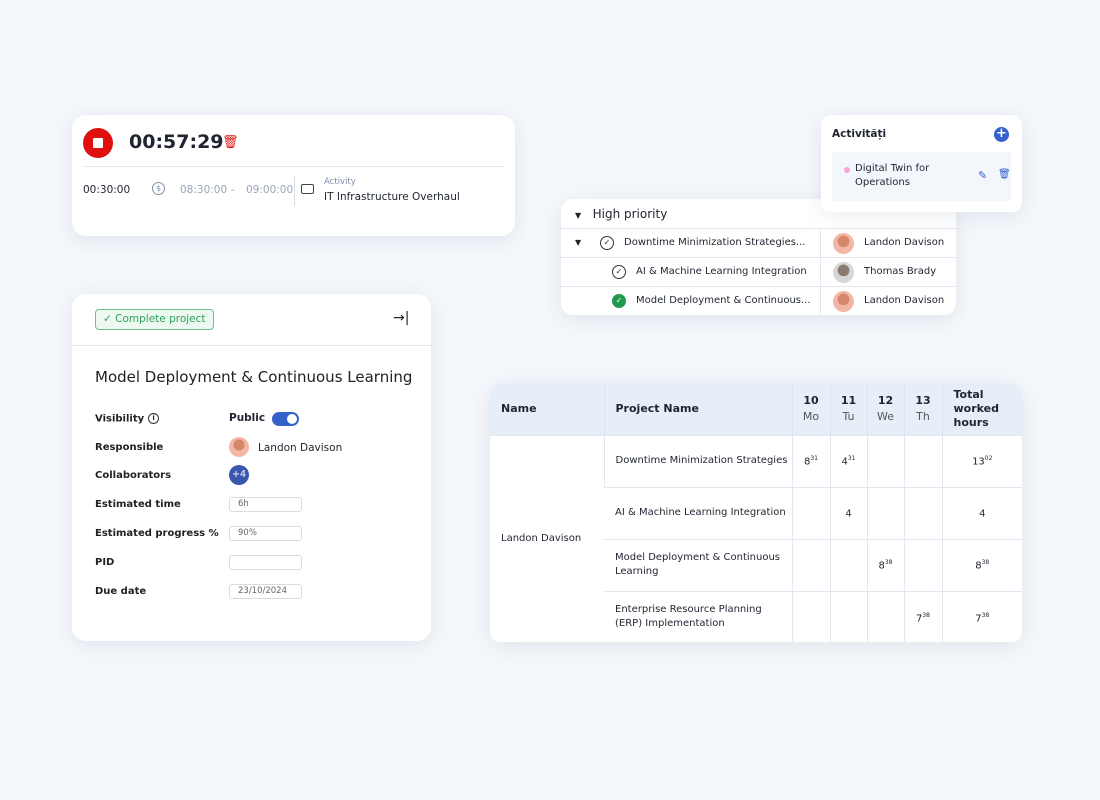 This screenshot has width=1100, height=800. Describe the element at coordinates (154, 418) in the screenshot. I see `info-icon: i` at that location.